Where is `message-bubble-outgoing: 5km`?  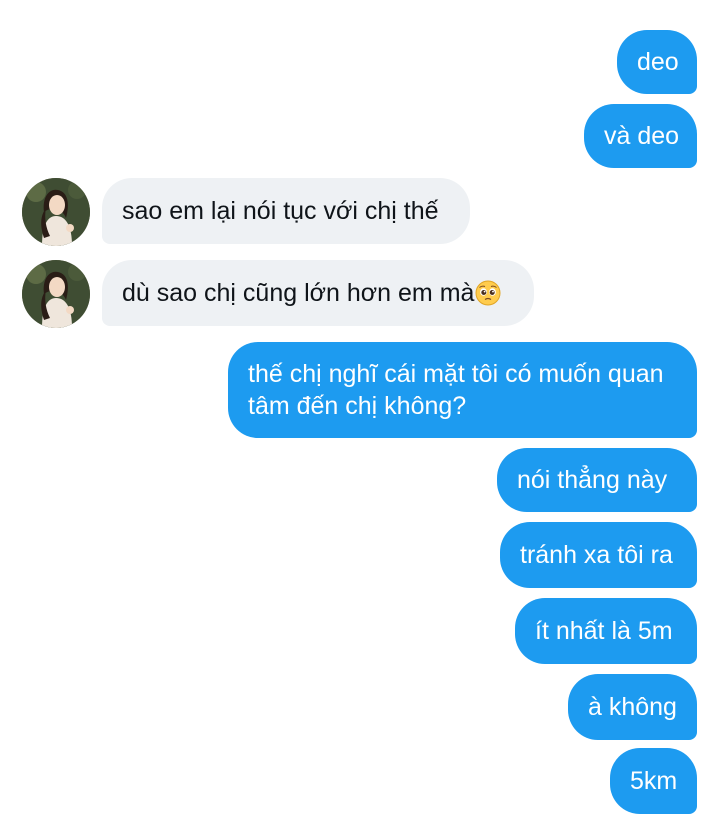 message-bubble-outgoing: 5km is located at coordinates (653, 781).